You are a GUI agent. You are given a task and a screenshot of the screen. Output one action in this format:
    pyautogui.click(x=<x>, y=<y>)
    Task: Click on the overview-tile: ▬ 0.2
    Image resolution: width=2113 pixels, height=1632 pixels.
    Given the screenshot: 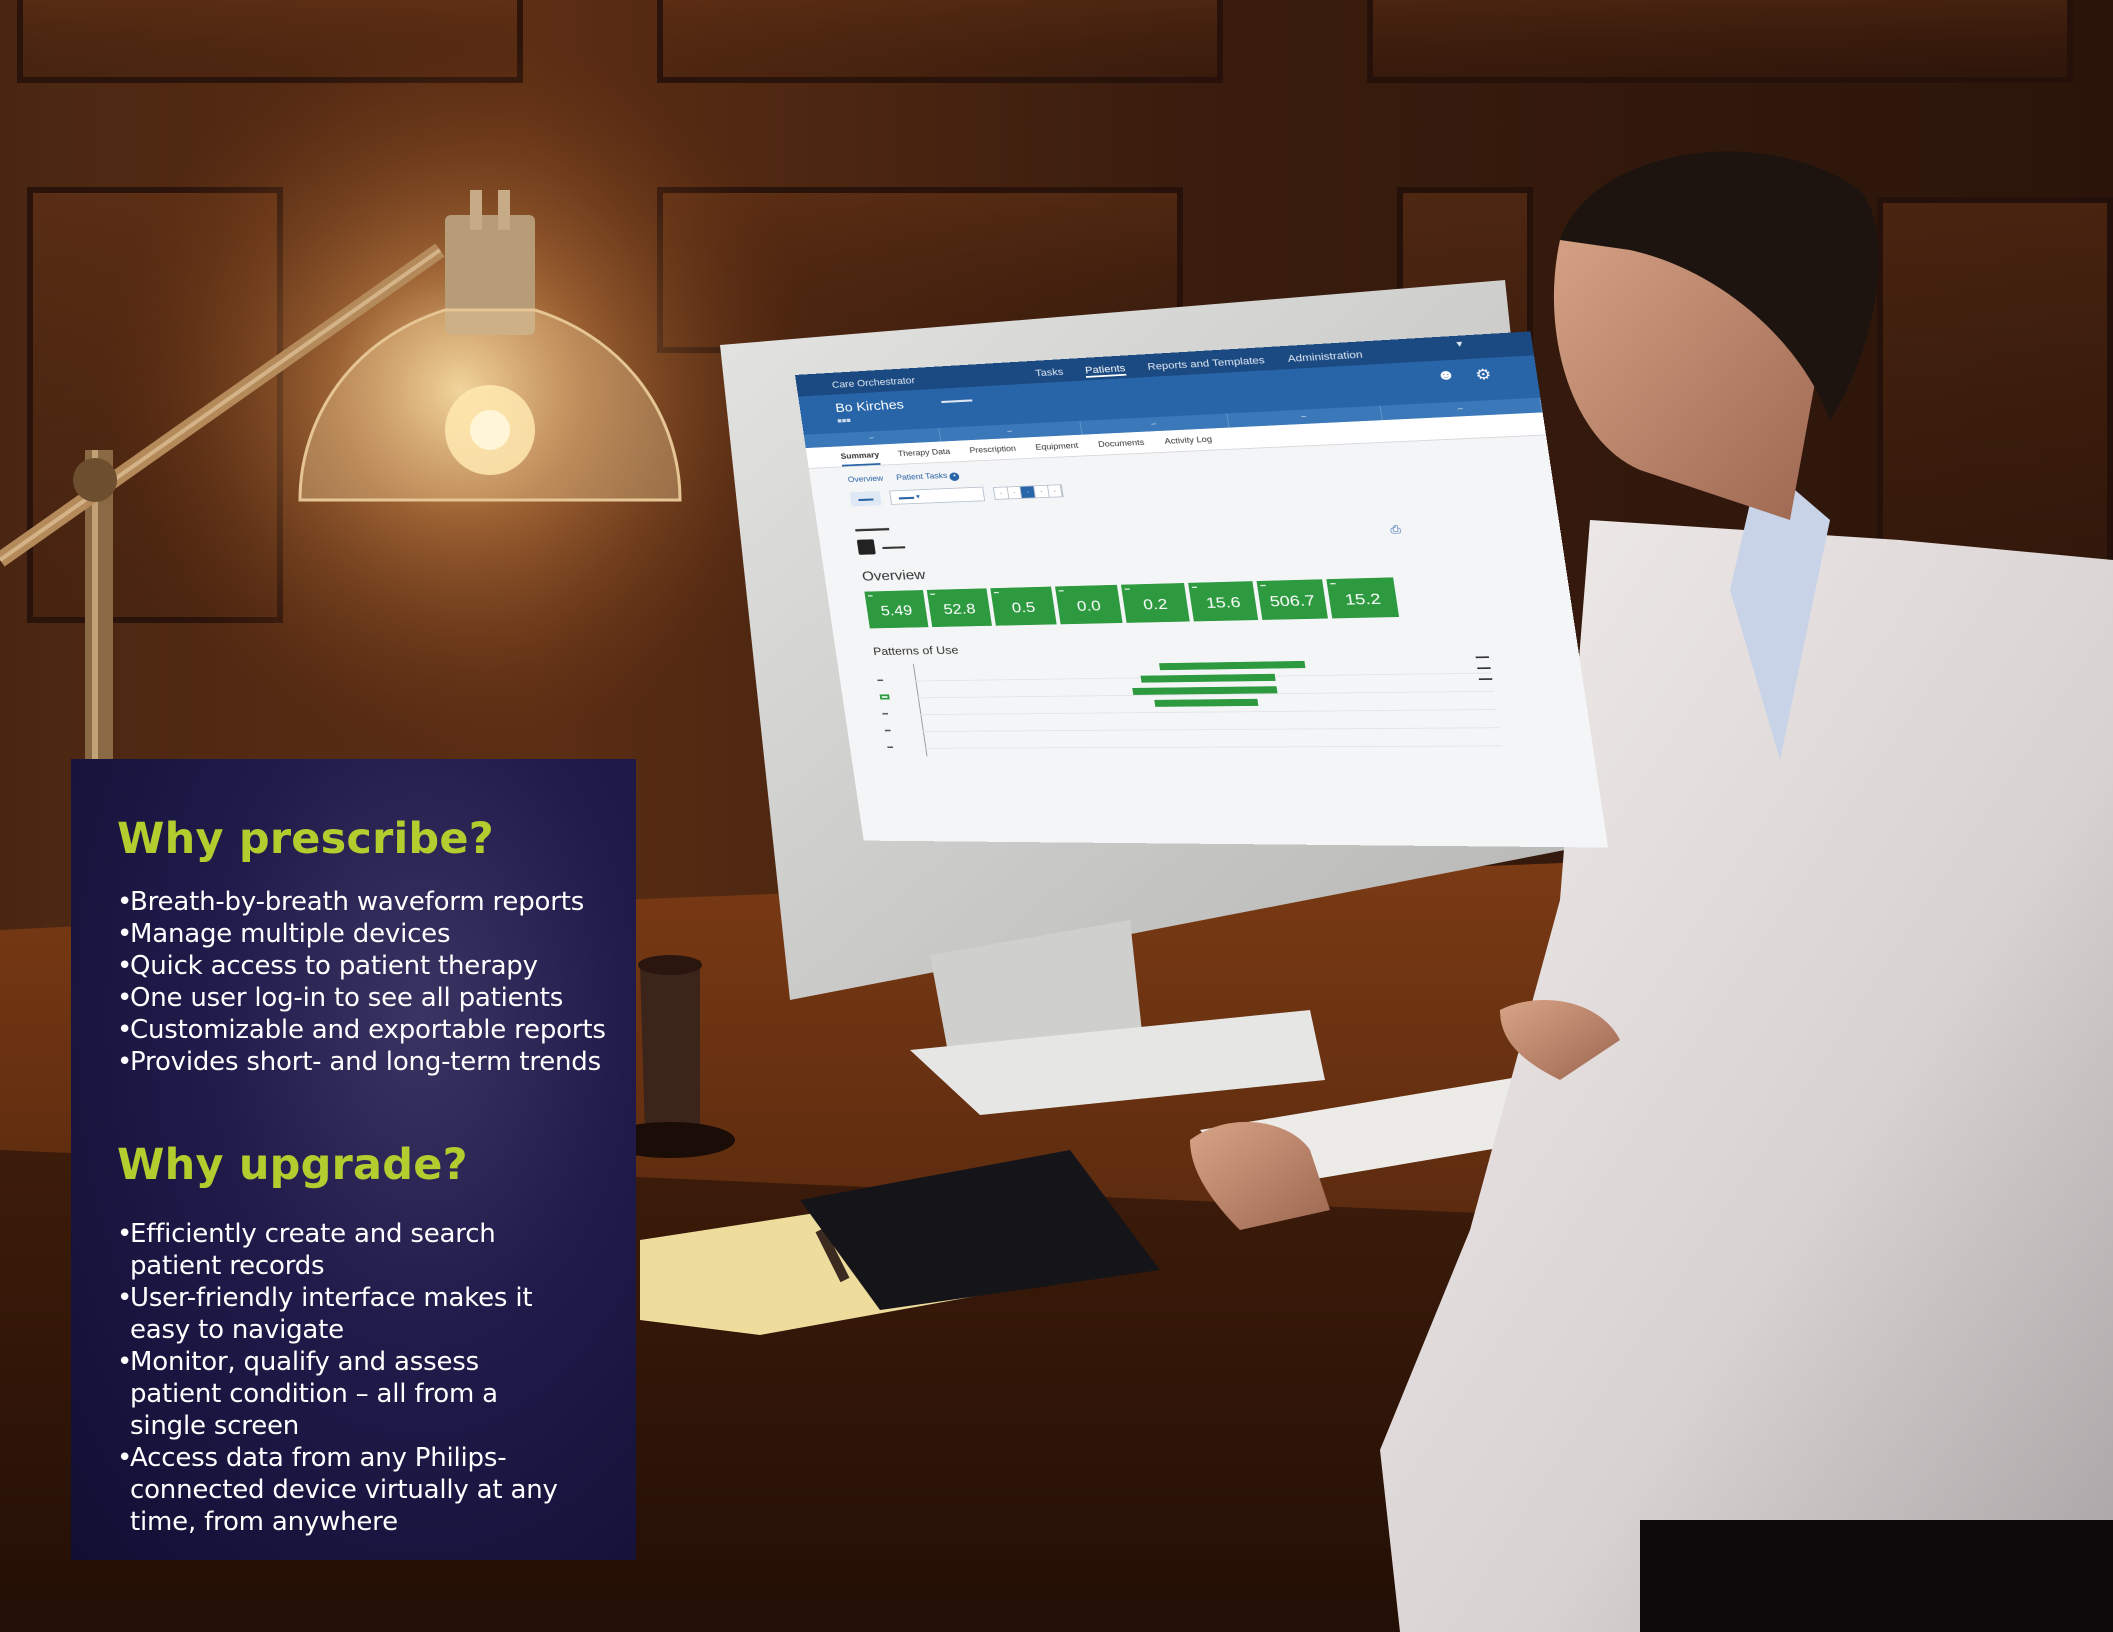 What is the action you would take?
    pyautogui.click(x=1155, y=603)
    